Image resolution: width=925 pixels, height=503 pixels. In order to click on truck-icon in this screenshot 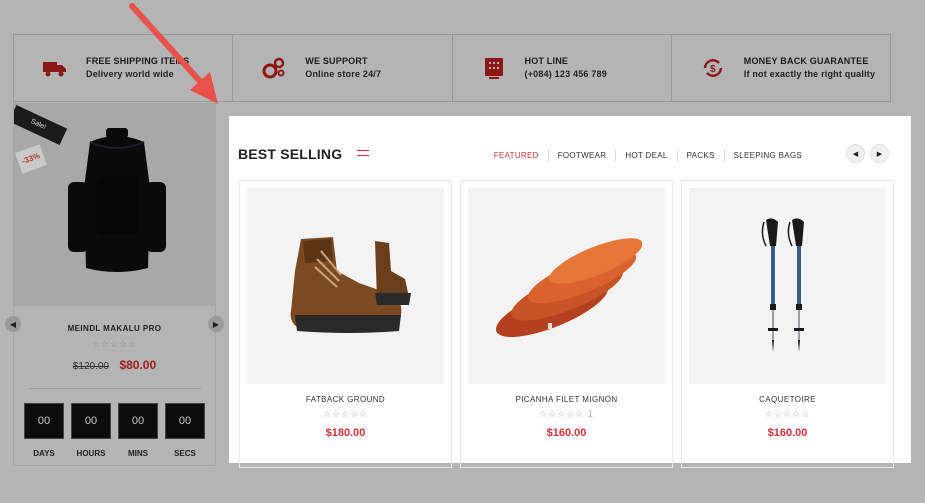, I will do `click(55, 68)`.